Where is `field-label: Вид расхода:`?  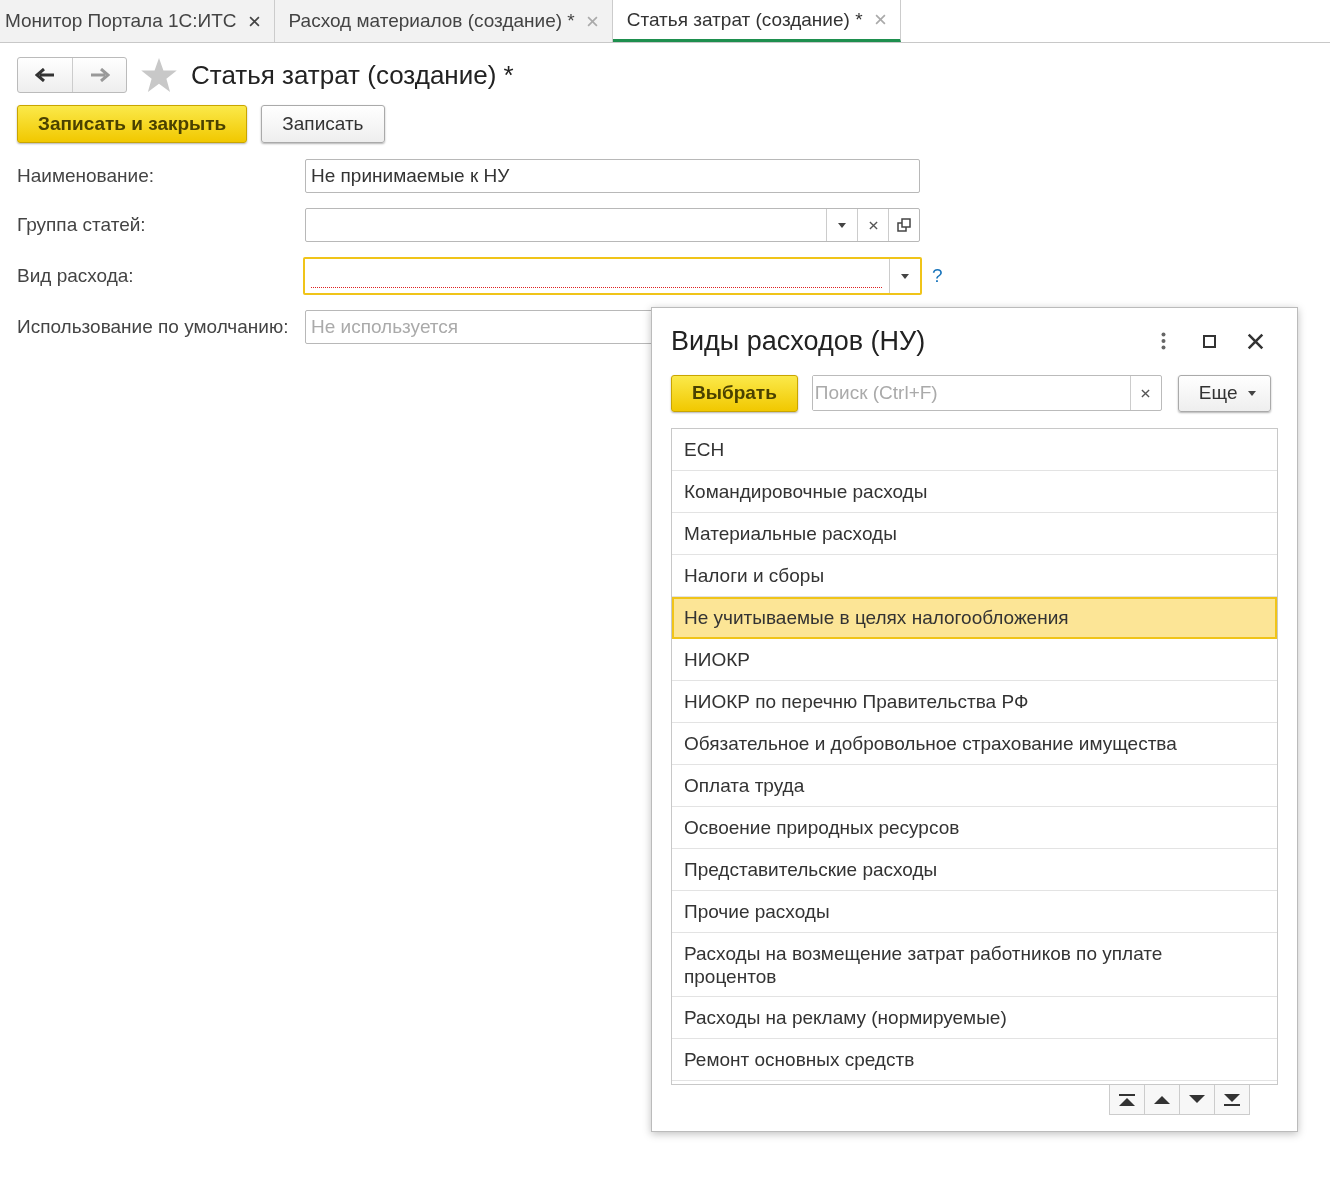
field-label: Вид расхода: is located at coordinates (76, 276).